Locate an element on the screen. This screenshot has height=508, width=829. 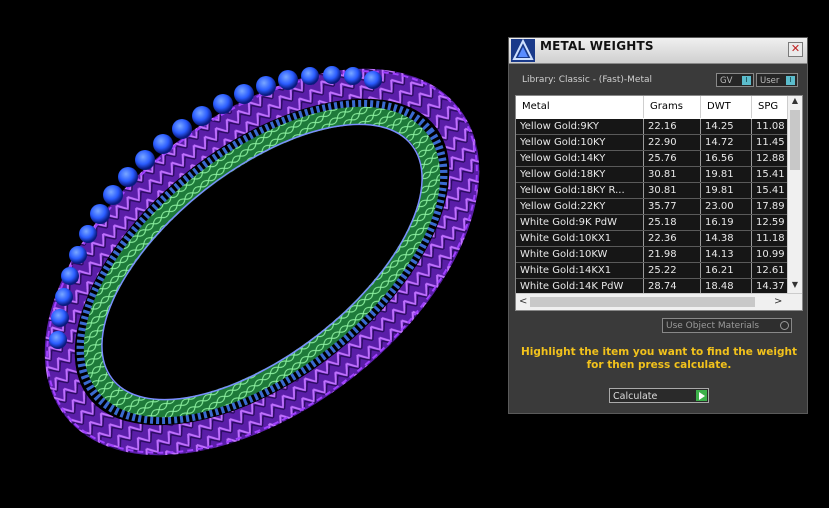
cell-metal: White Gold:10KW is located at coordinates (580, 254).